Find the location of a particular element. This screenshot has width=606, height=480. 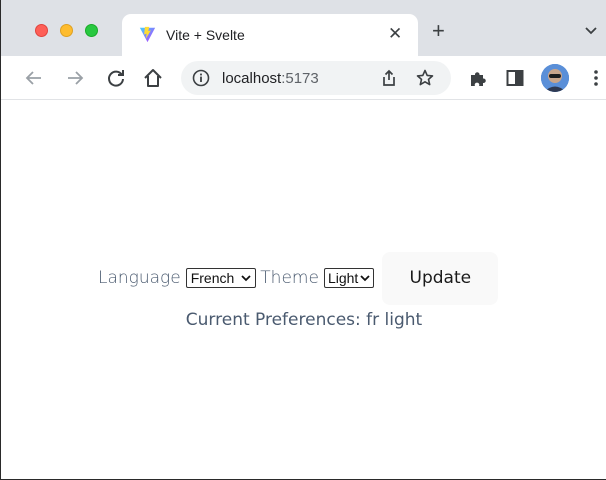

theme-label: Theme is located at coordinates (289, 278).